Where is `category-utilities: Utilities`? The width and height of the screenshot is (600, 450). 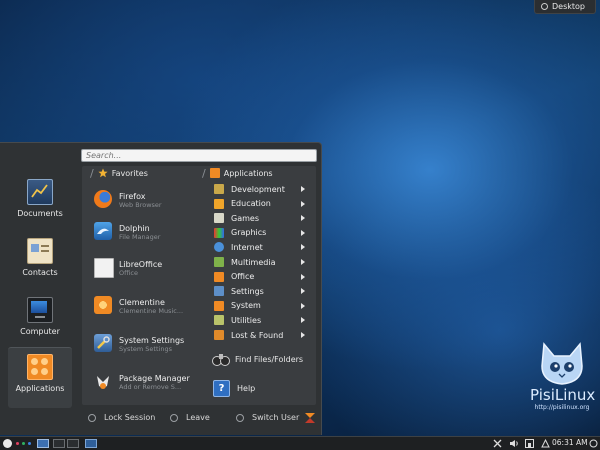 category-utilities: Utilities is located at coordinates (262, 320).